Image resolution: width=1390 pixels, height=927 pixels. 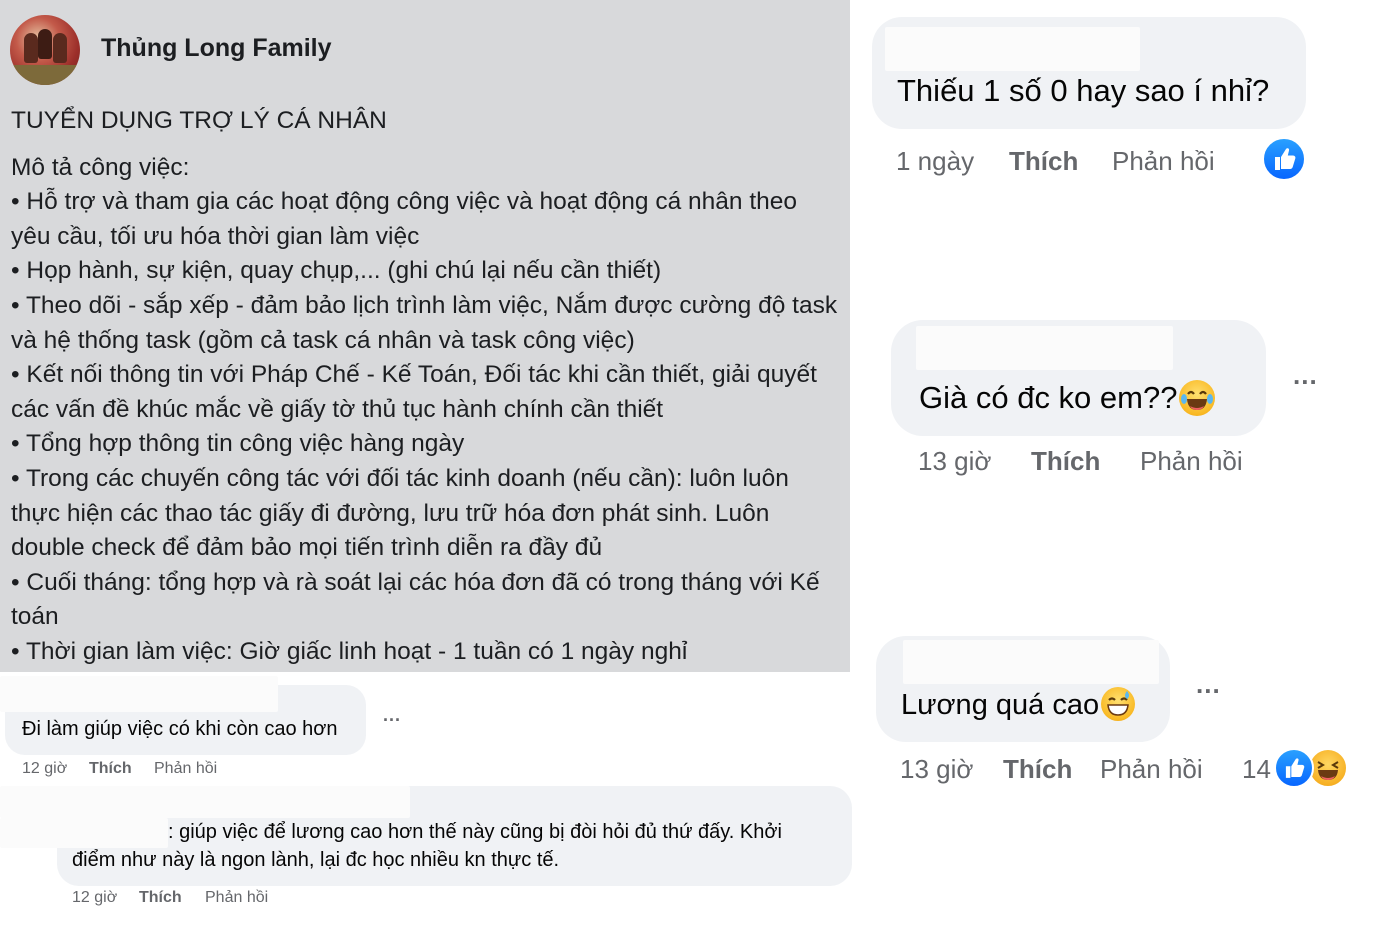 I want to click on bullet-item: • Tổng hợp thông tin công việc hàng ngày, so click(x=238, y=444).